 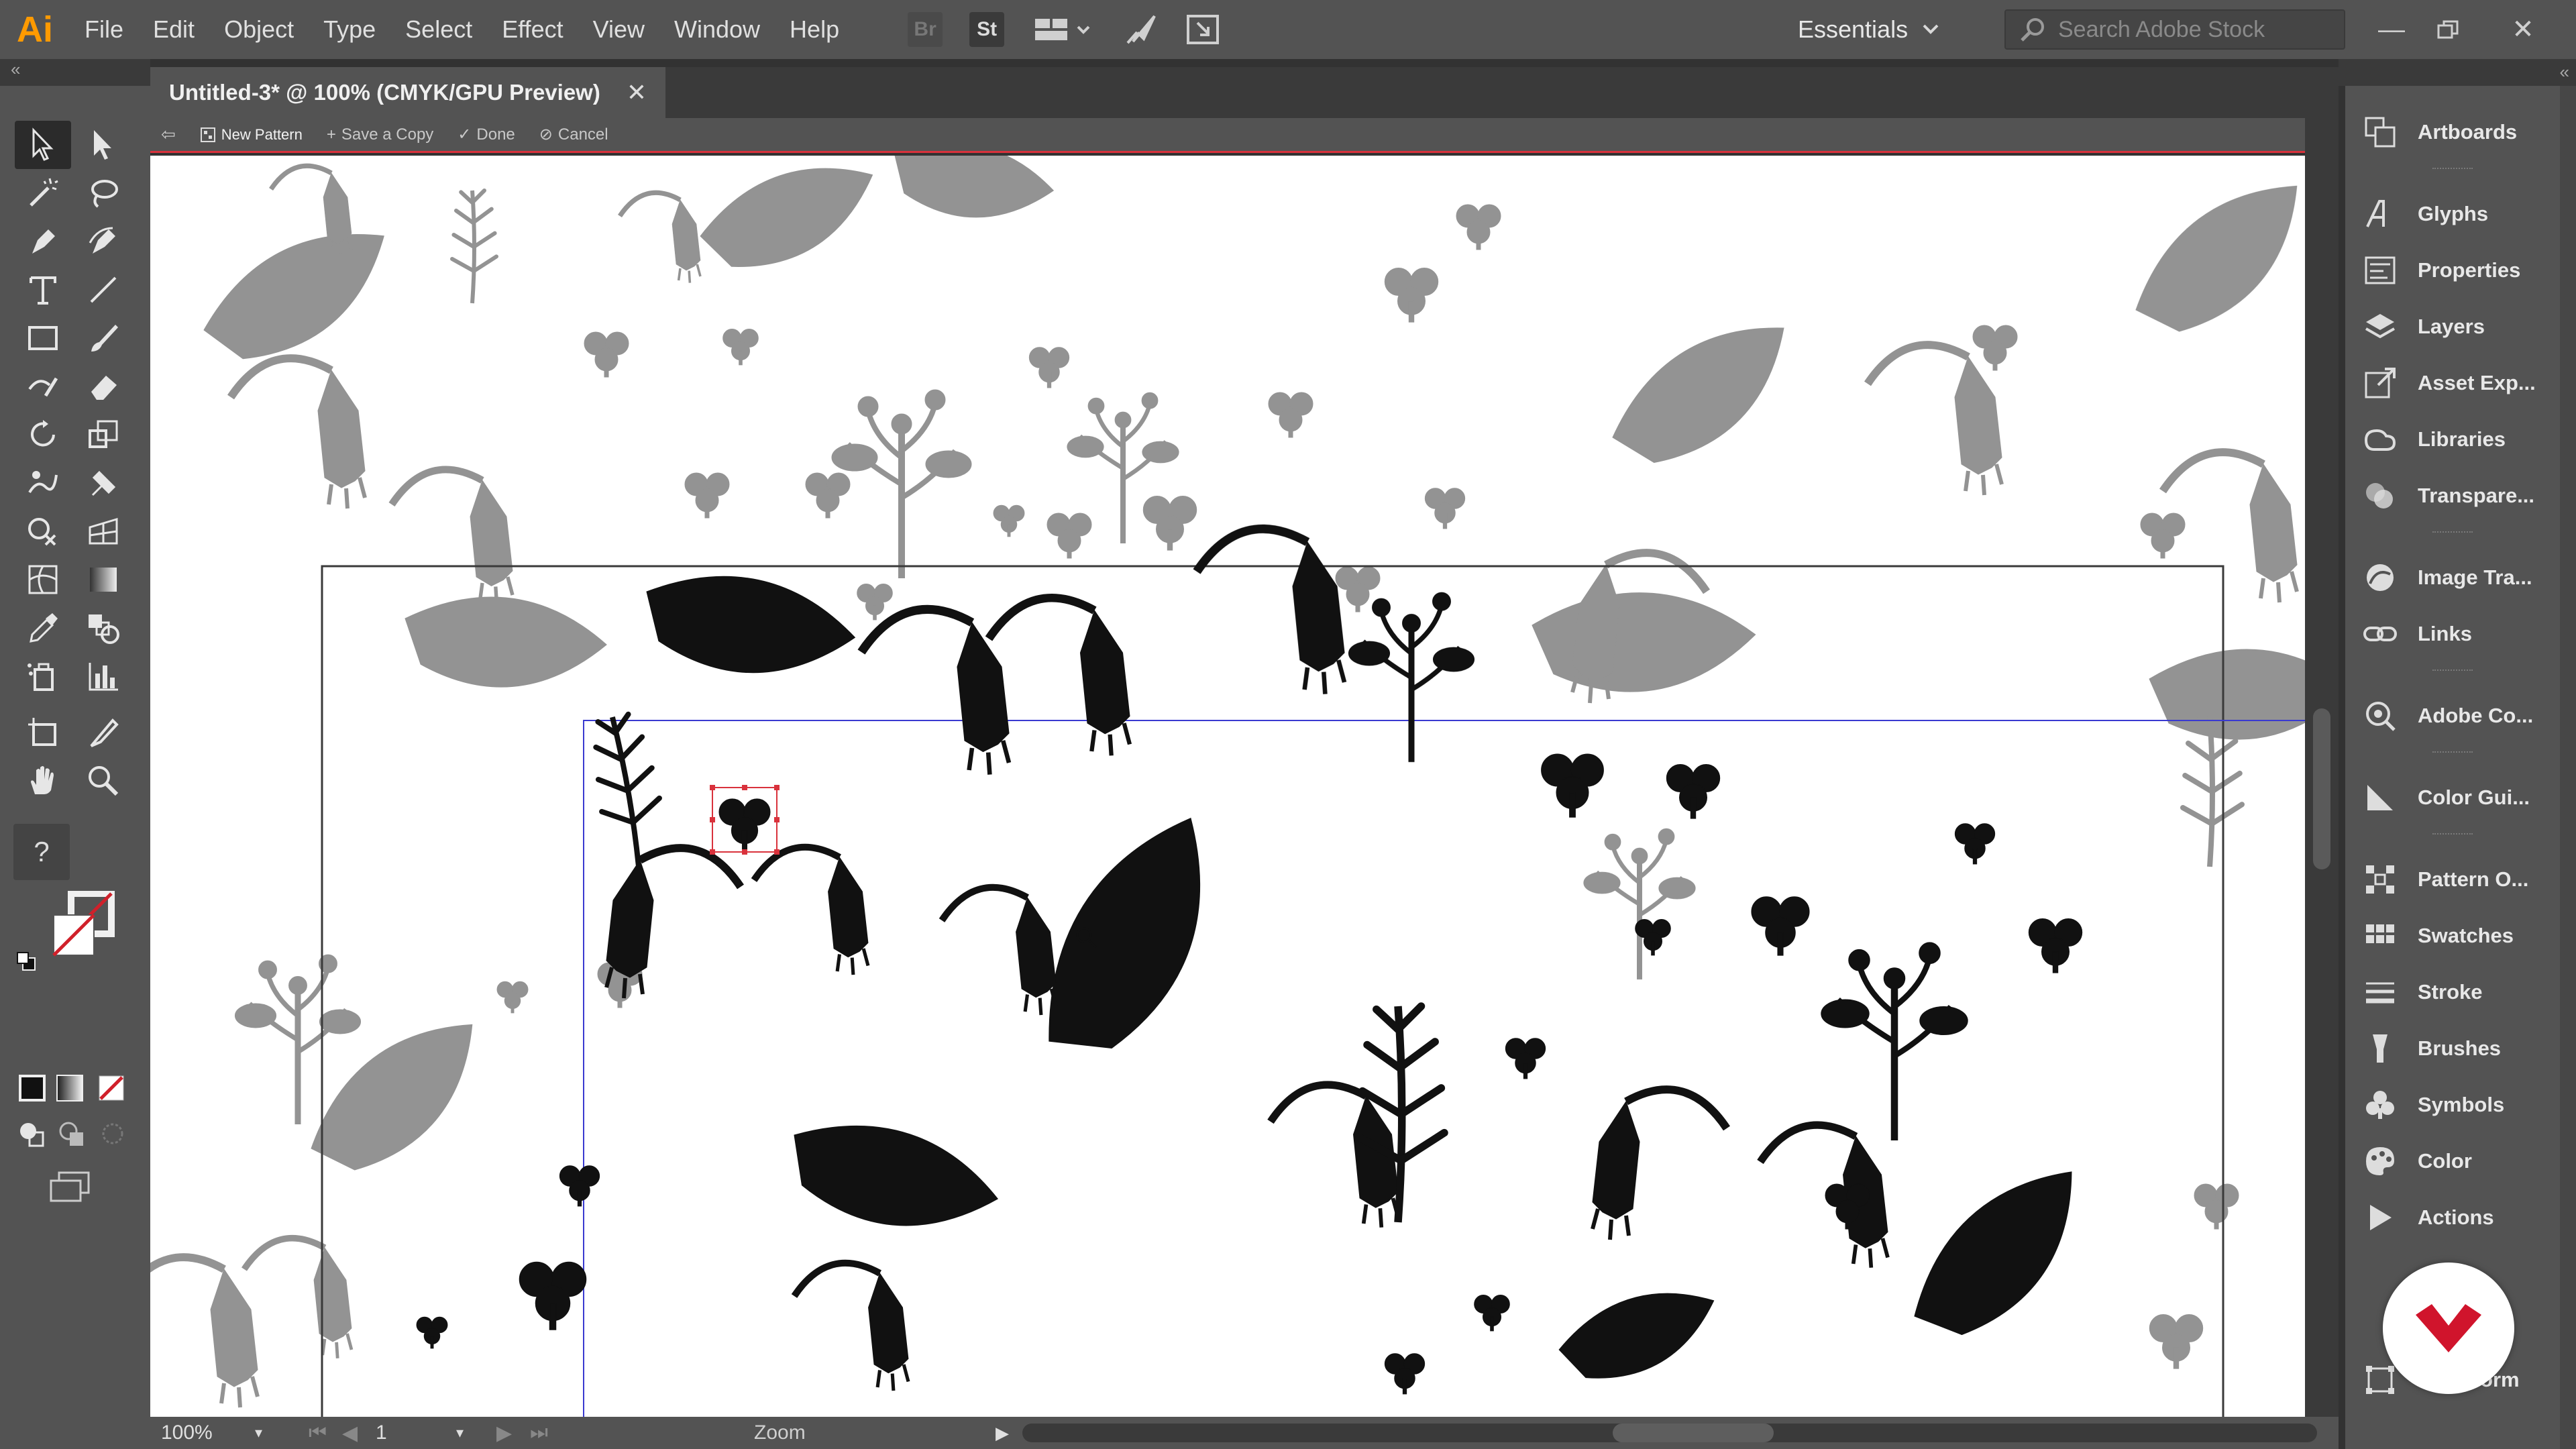 I want to click on screen-mode-button, so click(x=70, y=1186).